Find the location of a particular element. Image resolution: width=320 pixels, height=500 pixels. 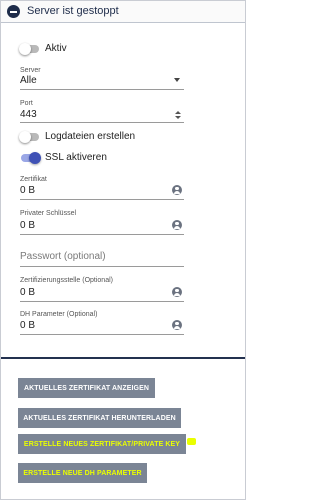

chevron-down-icon is located at coordinates (177, 80).